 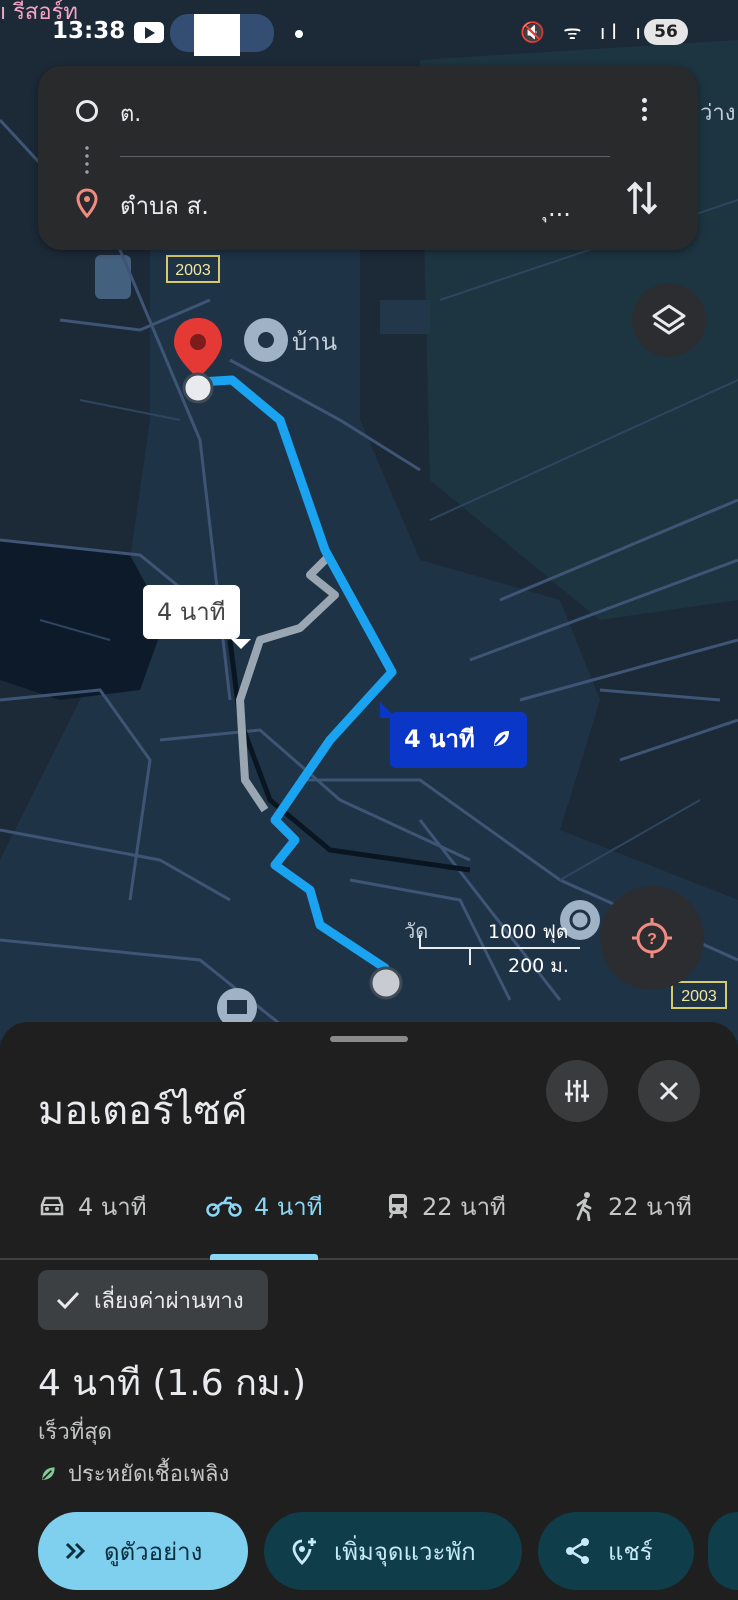 What do you see at coordinates (87, 159) in the screenshot?
I see `route-dots-icon` at bounding box center [87, 159].